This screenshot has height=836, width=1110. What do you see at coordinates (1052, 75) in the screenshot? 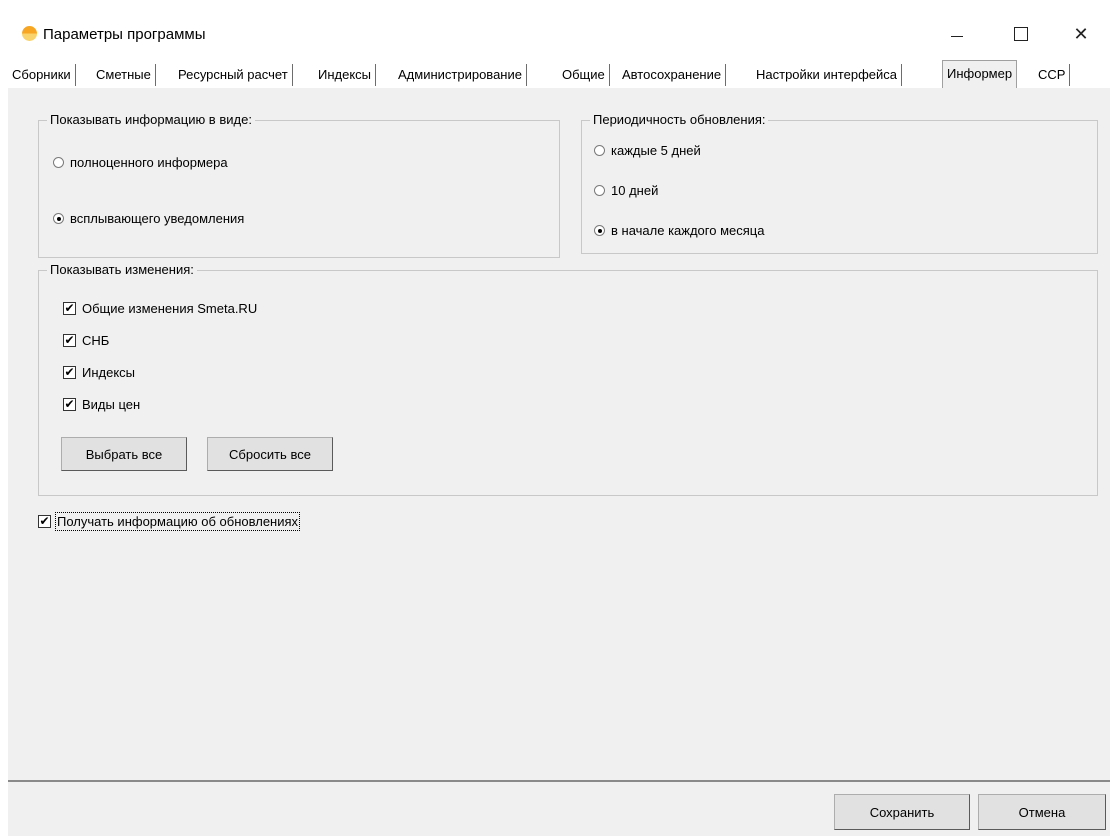
I see `tab-ssr: ССР` at bounding box center [1052, 75].